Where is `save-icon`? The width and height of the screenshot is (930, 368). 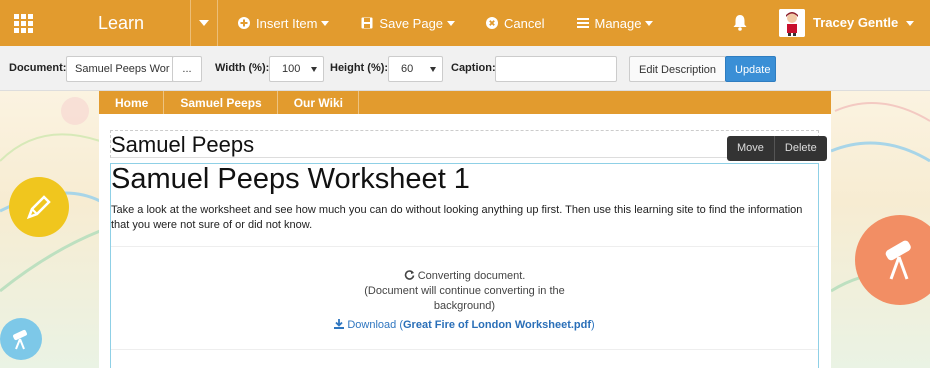 save-icon is located at coordinates (367, 23).